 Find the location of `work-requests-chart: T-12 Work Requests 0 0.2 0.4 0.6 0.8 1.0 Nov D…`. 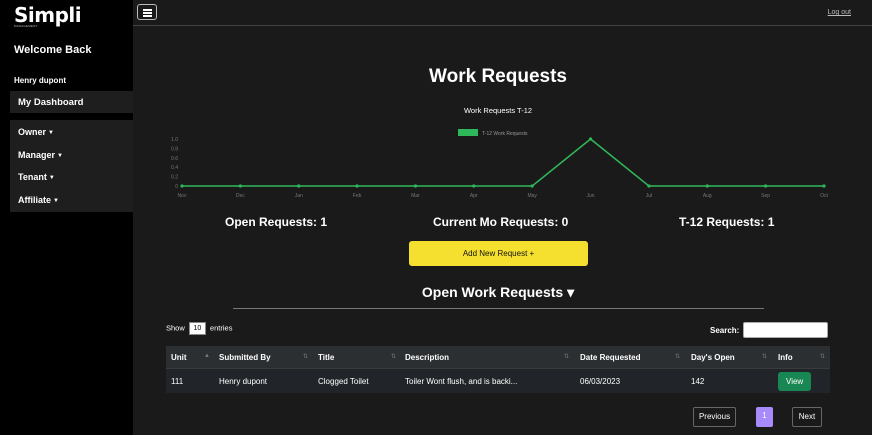

work-requests-chart: T-12 Work Requests 0 0.2 0.4 0.6 0.8 1.0 Nov D… is located at coordinates (499, 164).